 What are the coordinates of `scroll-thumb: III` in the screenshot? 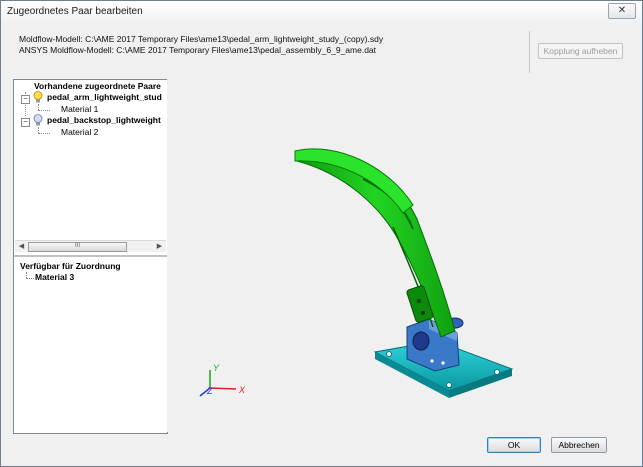 It's located at (77, 247).